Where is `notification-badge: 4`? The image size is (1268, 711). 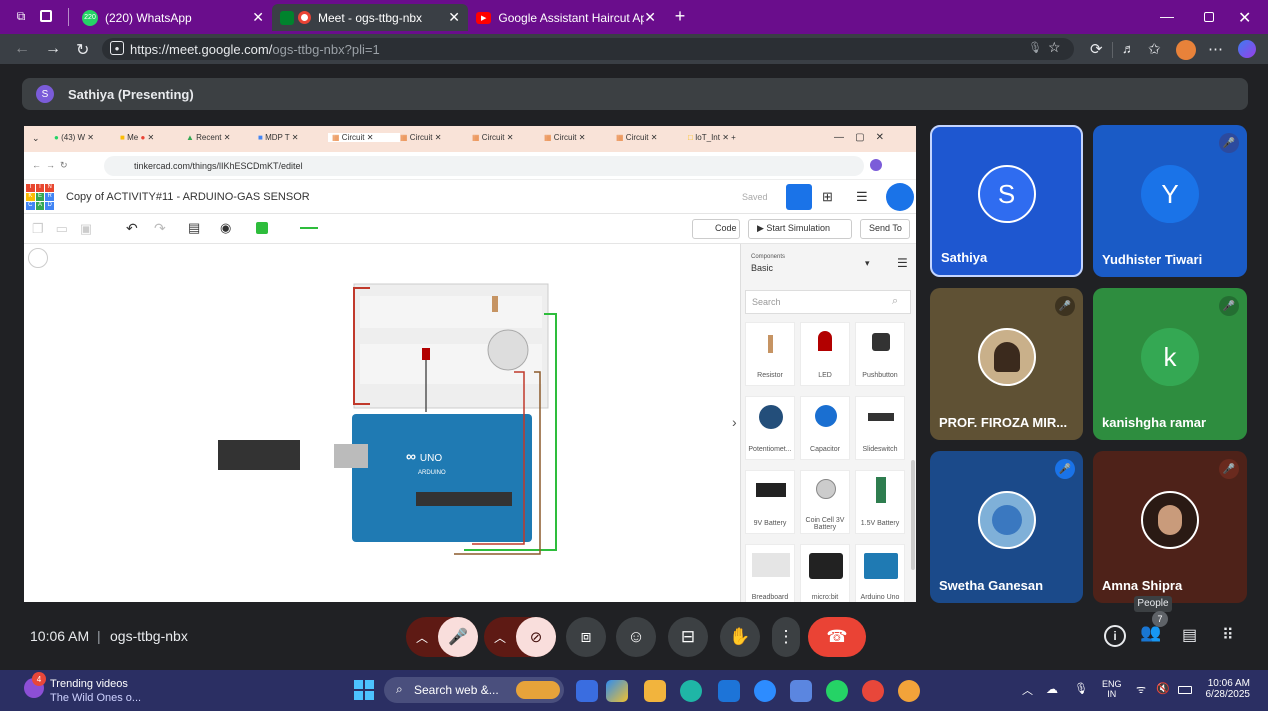
notification-badge: 4 is located at coordinates (39, 679).